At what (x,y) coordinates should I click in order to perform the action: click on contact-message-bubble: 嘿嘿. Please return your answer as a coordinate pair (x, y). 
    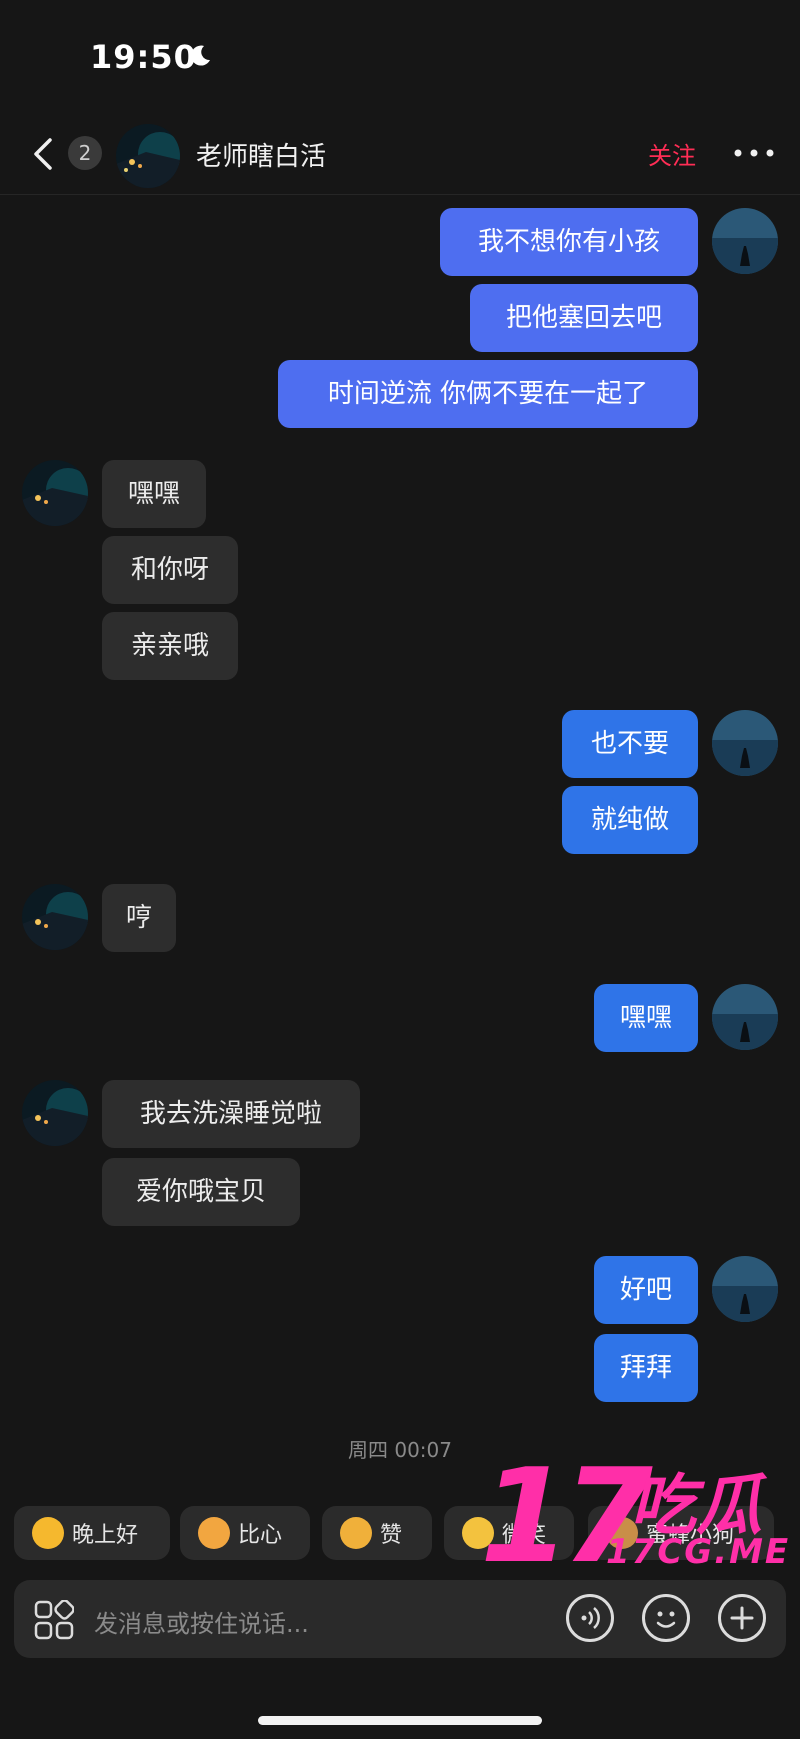
    Looking at the image, I should click on (154, 494).